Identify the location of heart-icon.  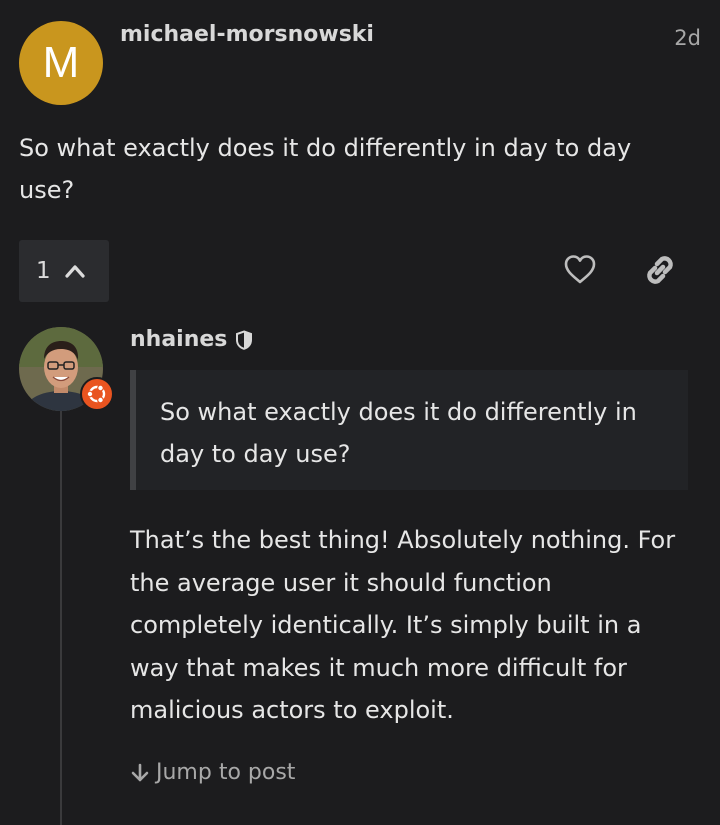
(580, 270).